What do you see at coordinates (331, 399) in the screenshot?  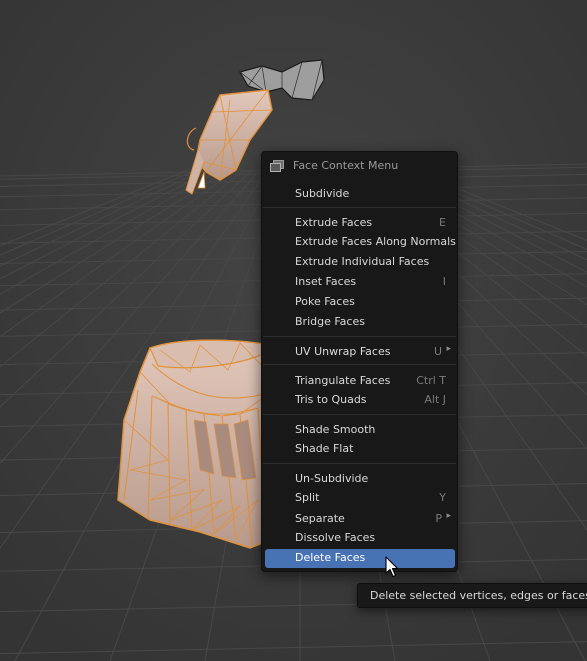 I see `menu-item-label: Tris to Quads` at bounding box center [331, 399].